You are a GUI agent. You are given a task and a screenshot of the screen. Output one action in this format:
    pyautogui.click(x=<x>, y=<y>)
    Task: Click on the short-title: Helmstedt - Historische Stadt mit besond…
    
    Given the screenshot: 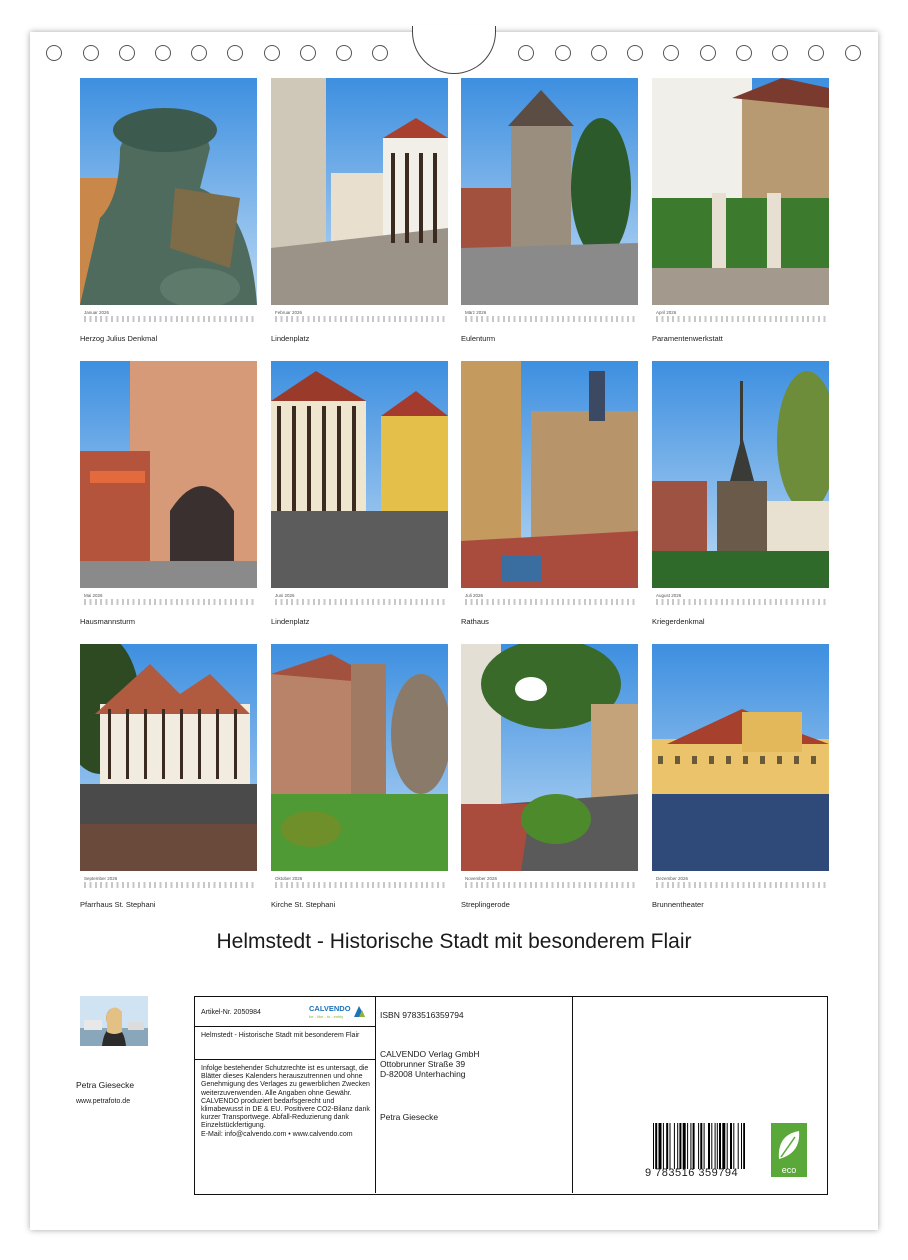 What is the action you would take?
    pyautogui.click(x=280, y=1035)
    